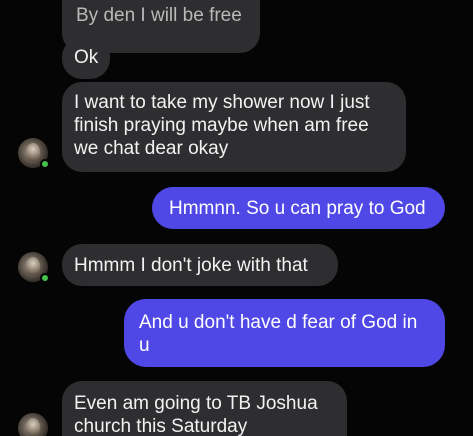 The height and width of the screenshot is (436, 473). Describe the element at coordinates (284, 333) in the screenshot. I see `message-bubble-sent: And u don't have d fear of God in u` at that location.